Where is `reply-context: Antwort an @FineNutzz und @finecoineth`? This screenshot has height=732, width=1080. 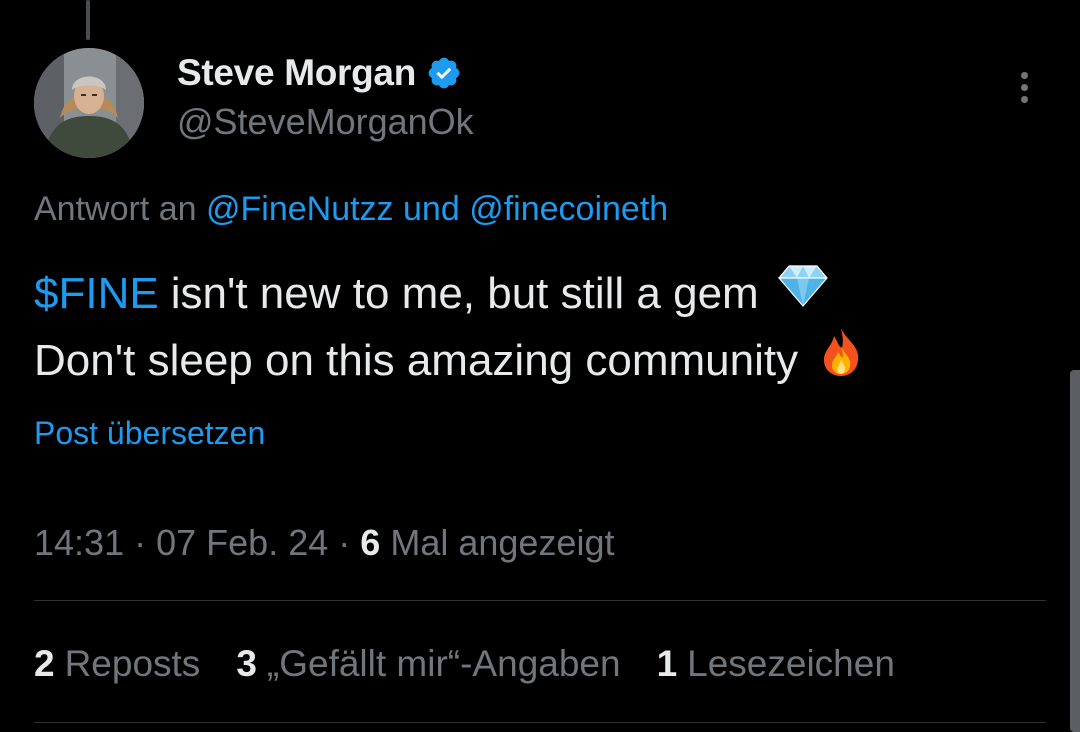 reply-context: Antwort an @FineNutzz und @finecoineth is located at coordinates (351, 209).